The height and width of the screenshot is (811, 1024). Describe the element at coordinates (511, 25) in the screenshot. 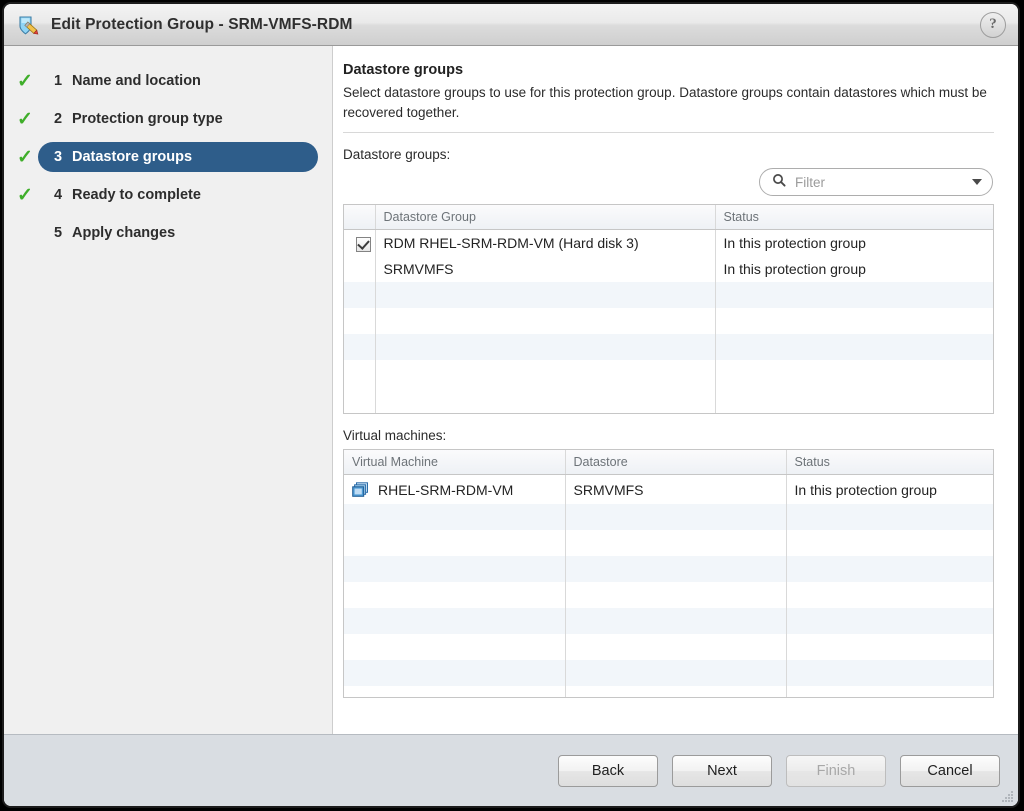

I see `title-bar: Edit Protection Group - SRM-VMFS-RDM ?` at that location.